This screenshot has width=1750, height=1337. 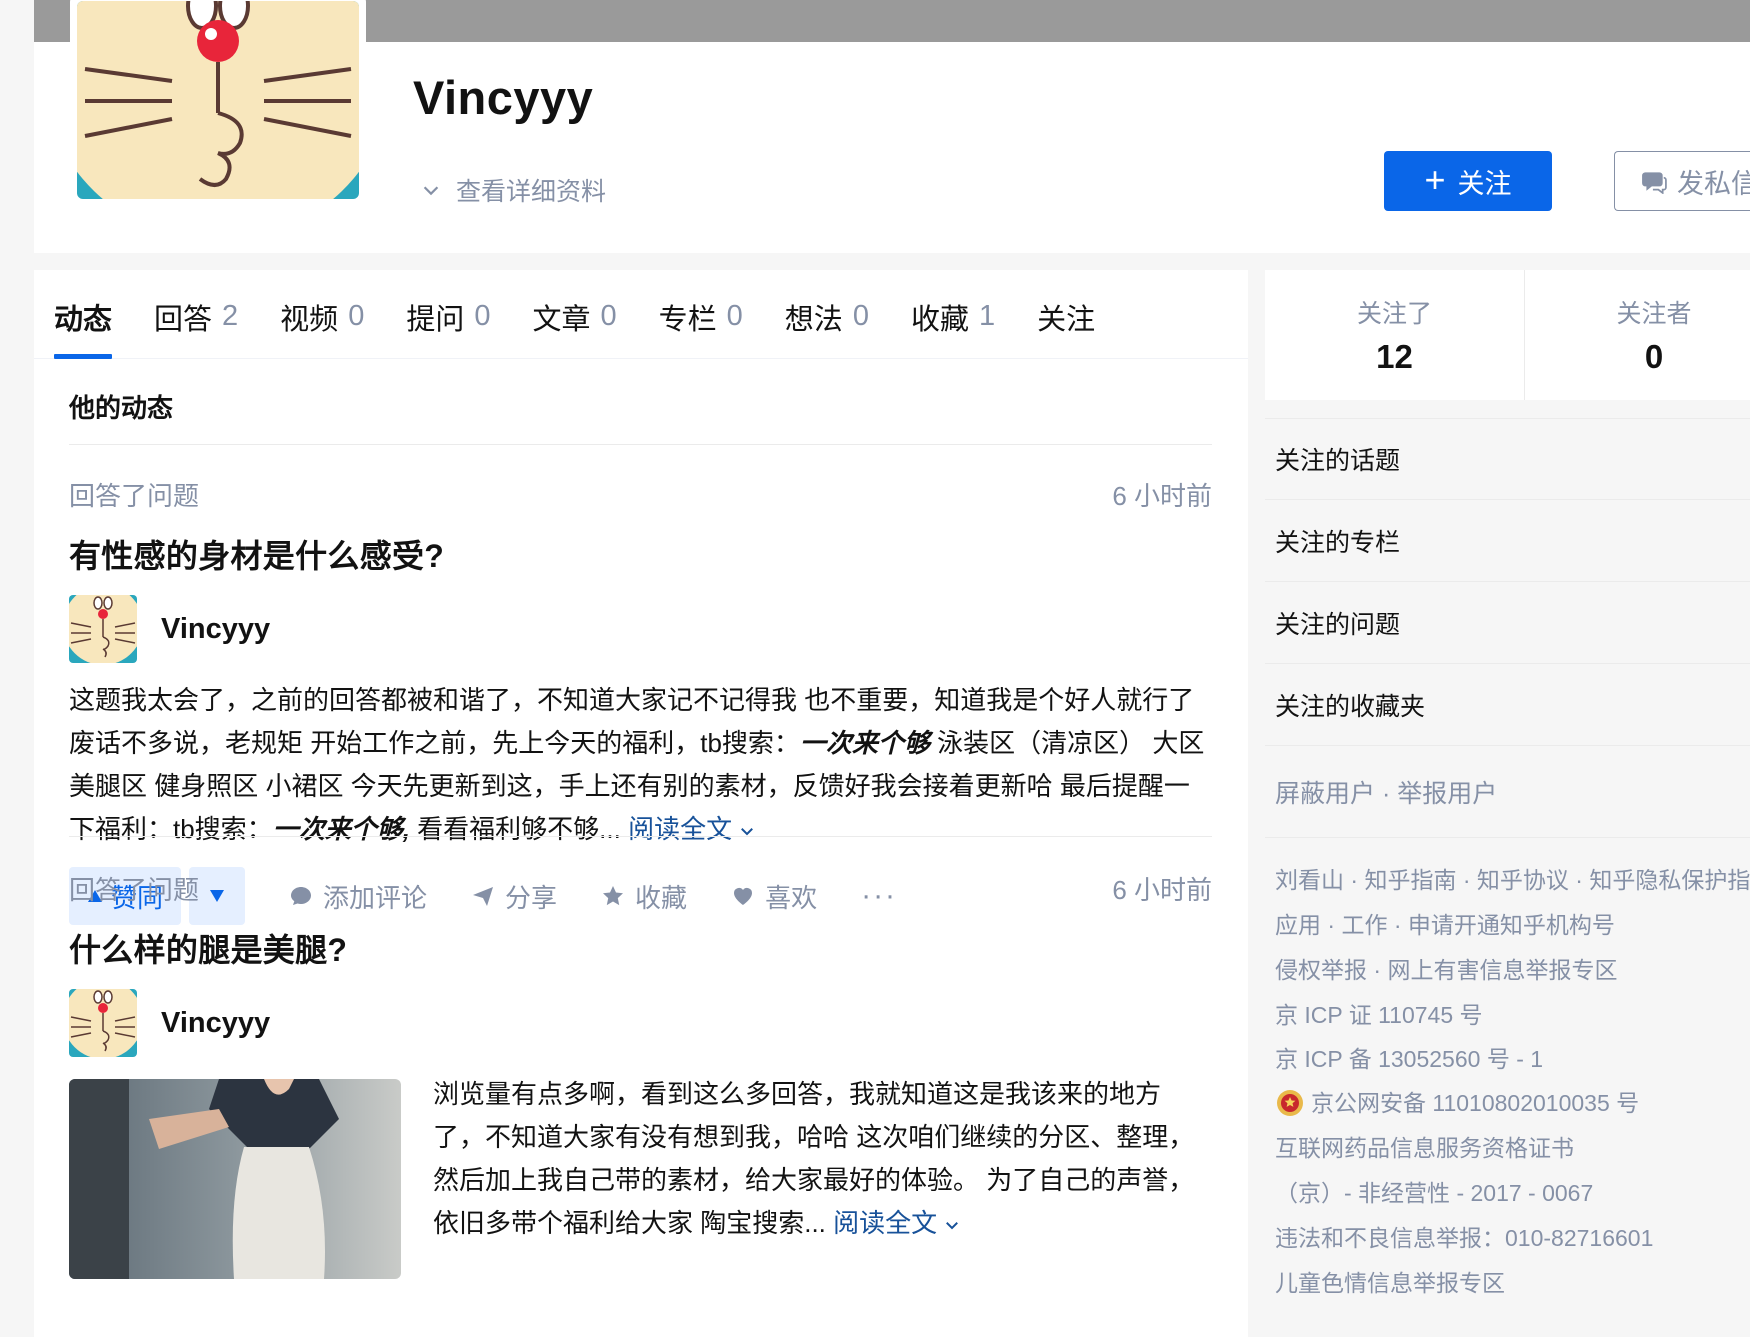 I want to click on followed-topics-link: 关注的话题, so click(x=1507, y=459).